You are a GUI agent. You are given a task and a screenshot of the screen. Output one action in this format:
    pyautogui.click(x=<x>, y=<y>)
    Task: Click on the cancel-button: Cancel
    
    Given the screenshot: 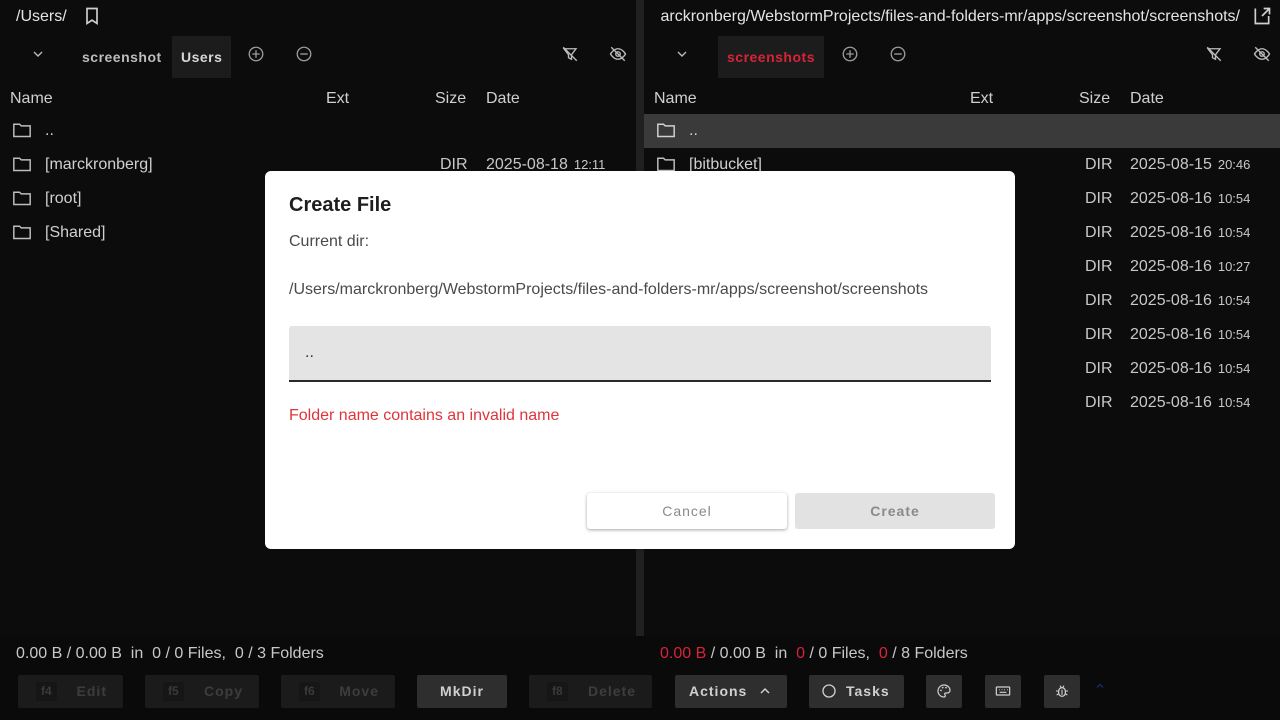 What is the action you would take?
    pyautogui.click(x=687, y=511)
    